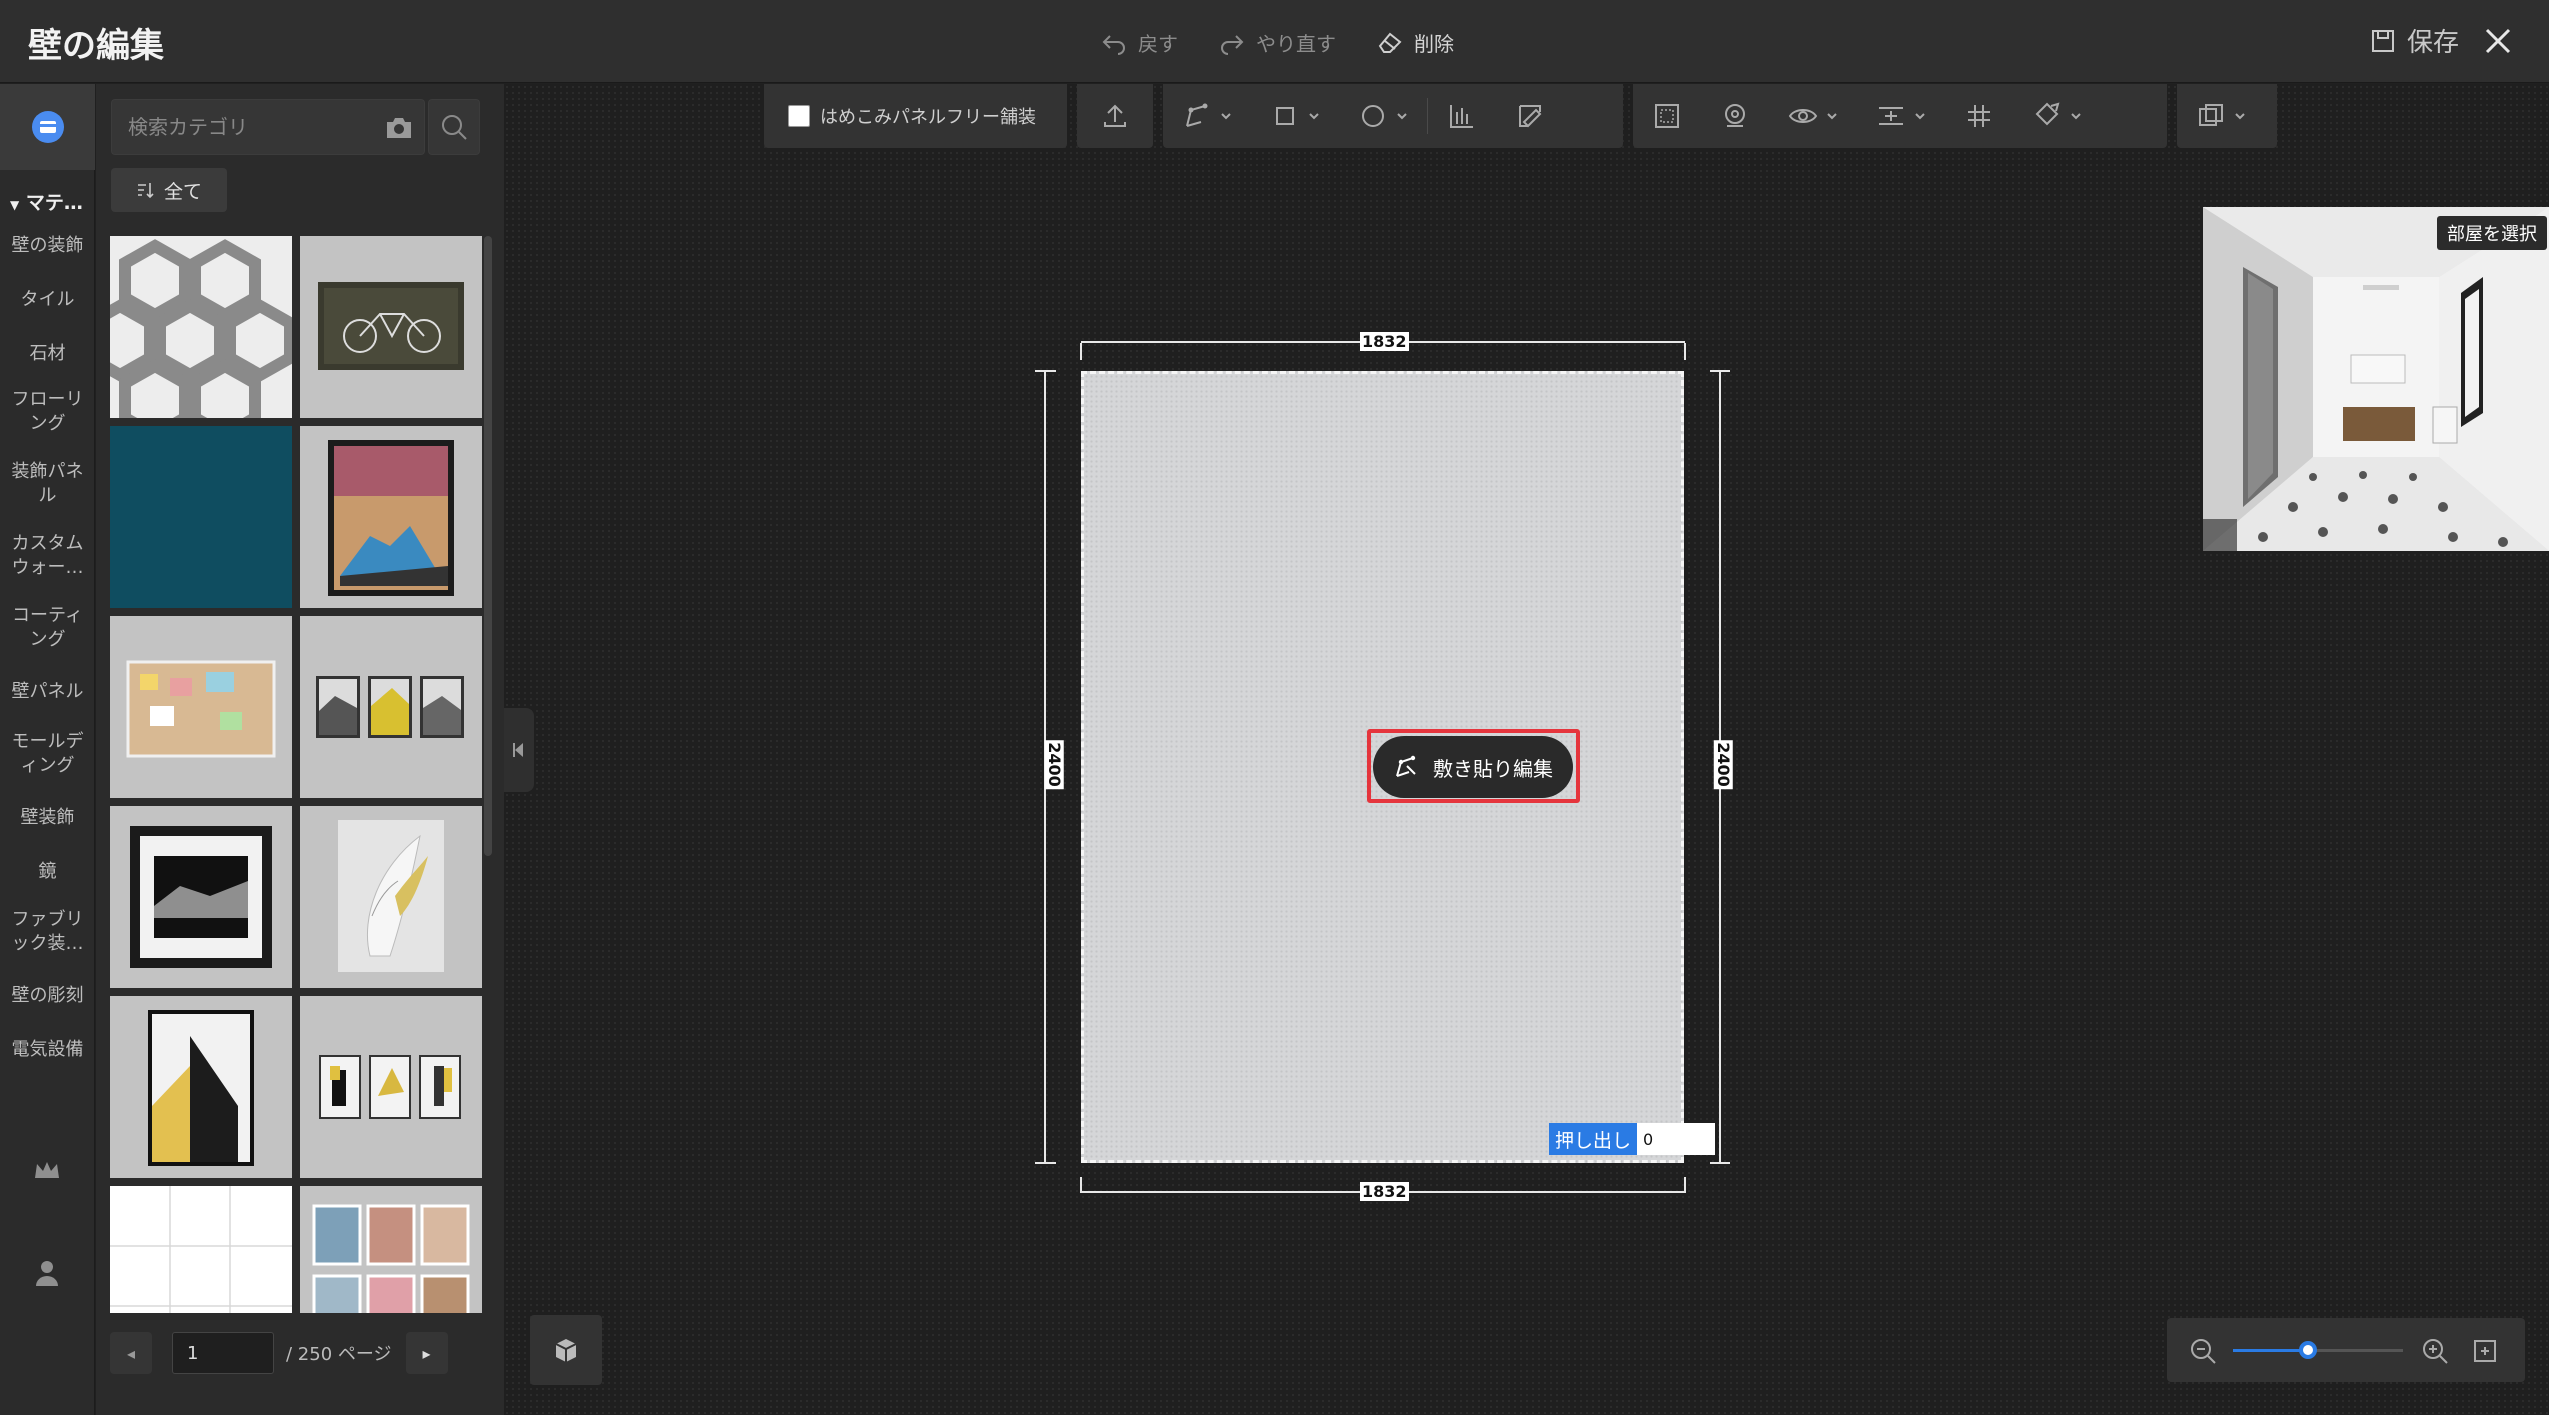 Image resolution: width=2549 pixels, height=1415 pixels. I want to click on inlay-toggle-group: はめこみパネルフリー舗装, so click(915, 116).